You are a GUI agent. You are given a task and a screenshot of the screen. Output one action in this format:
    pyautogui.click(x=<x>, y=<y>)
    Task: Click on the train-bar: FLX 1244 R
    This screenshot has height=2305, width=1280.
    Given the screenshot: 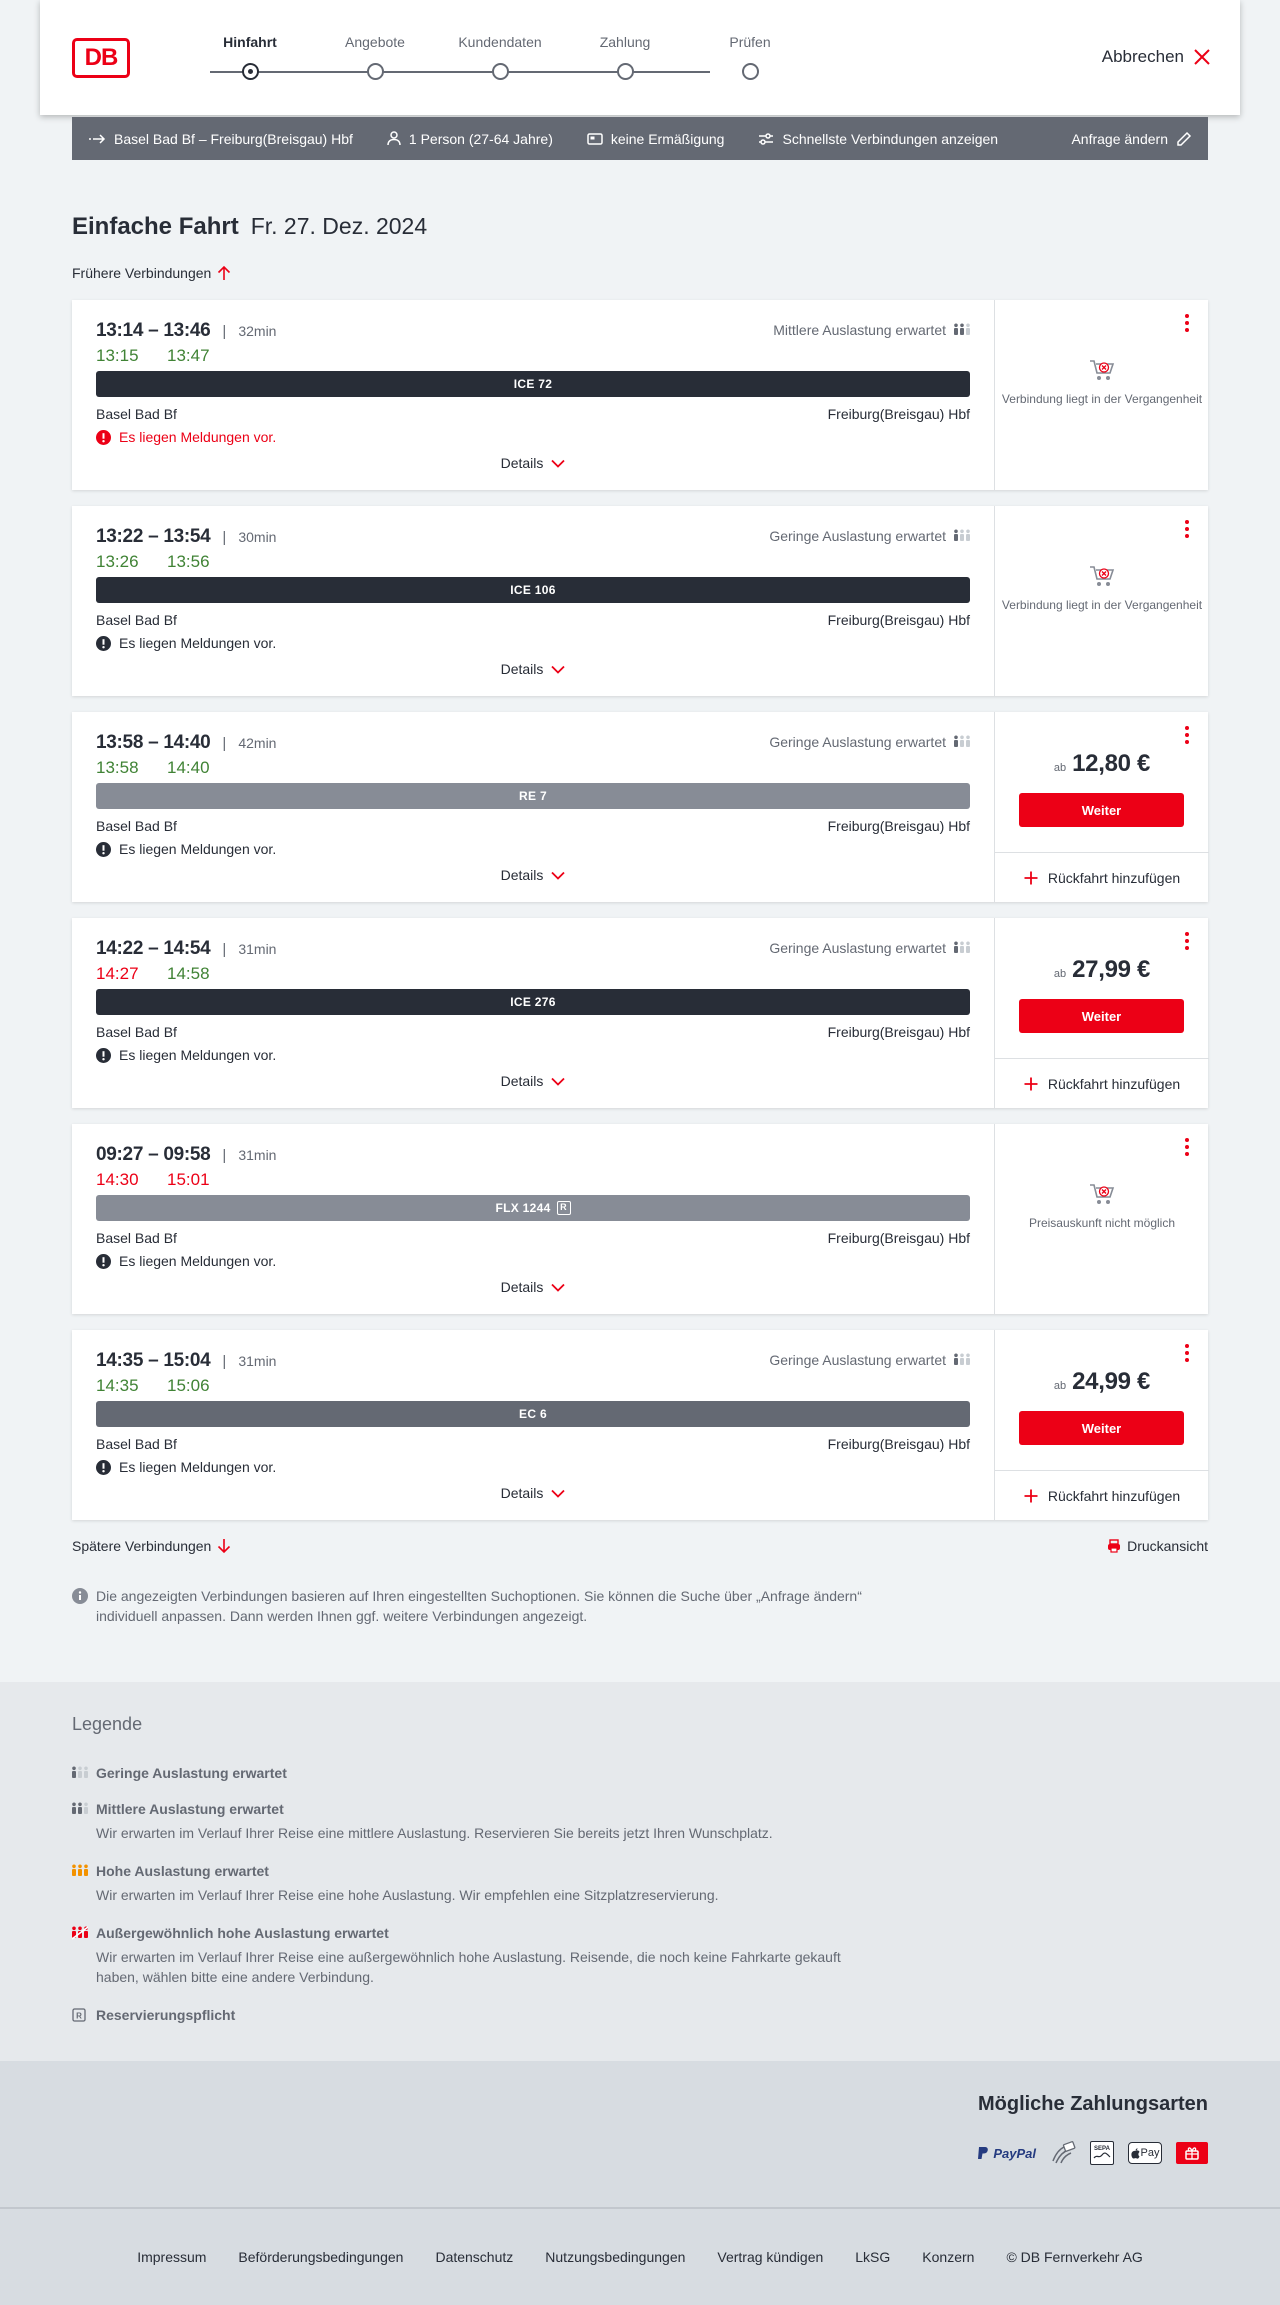 What is the action you would take?
    pyautogui.click(x=533, y=1208)
    